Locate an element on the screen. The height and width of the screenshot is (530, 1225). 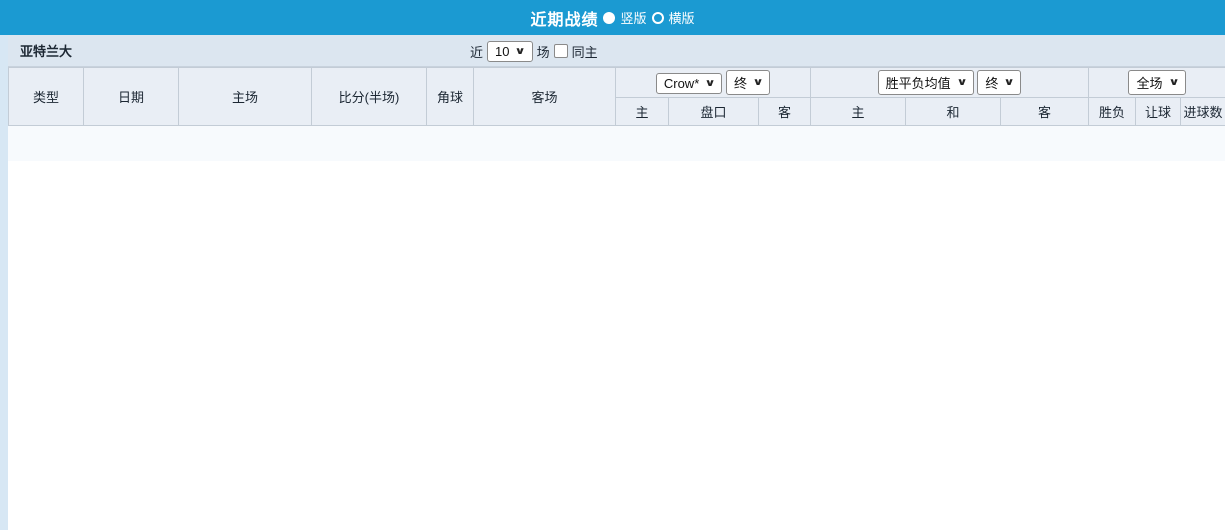
filter-controls: 近 10 场 同主 is located at coordinates (536, 51).